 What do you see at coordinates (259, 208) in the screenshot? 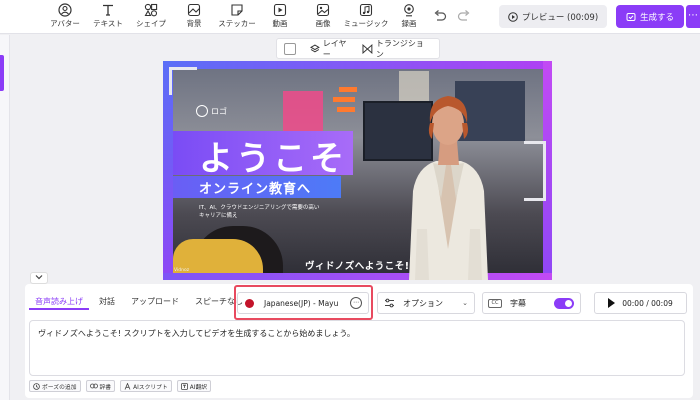
I see `description-line: IT、AI、クラウドエンジニアリングで需要の高い` at bounding box center [259, 208].